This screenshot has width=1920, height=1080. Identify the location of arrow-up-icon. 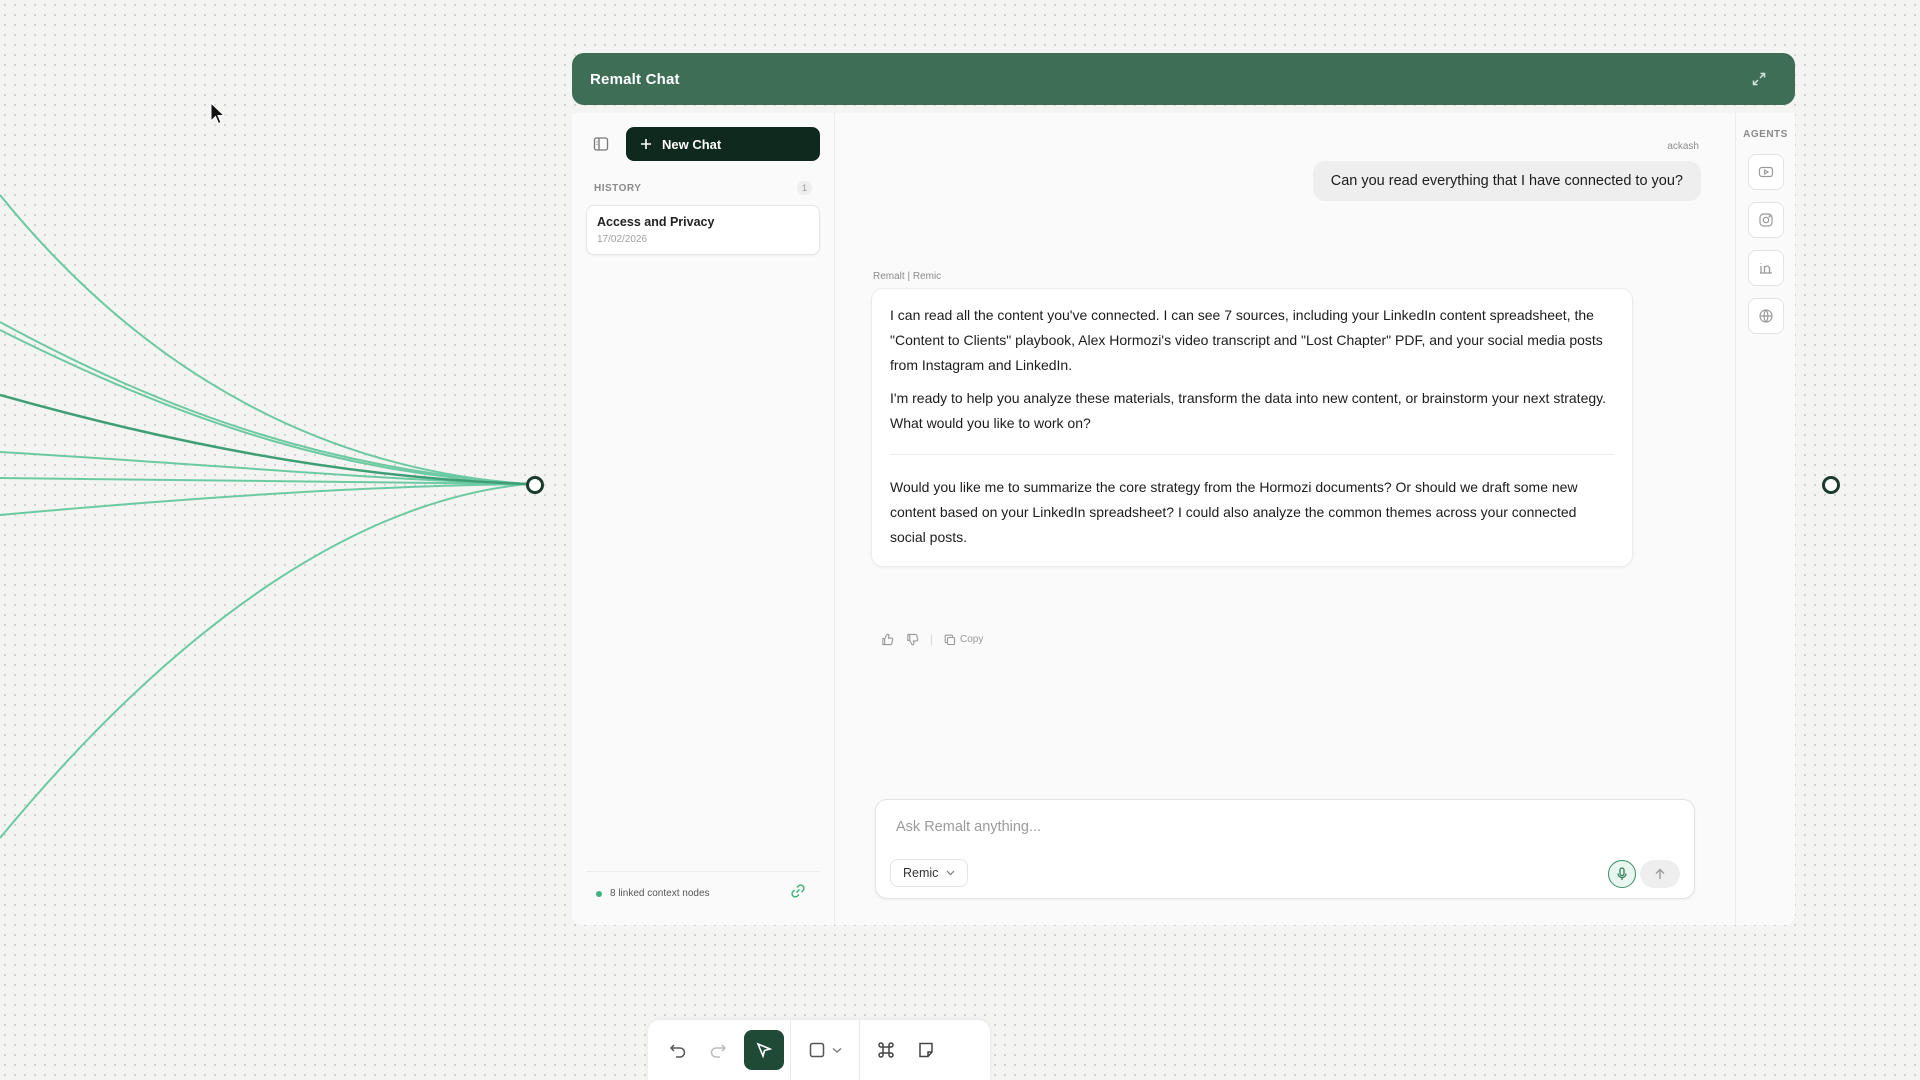
(1660, 873).